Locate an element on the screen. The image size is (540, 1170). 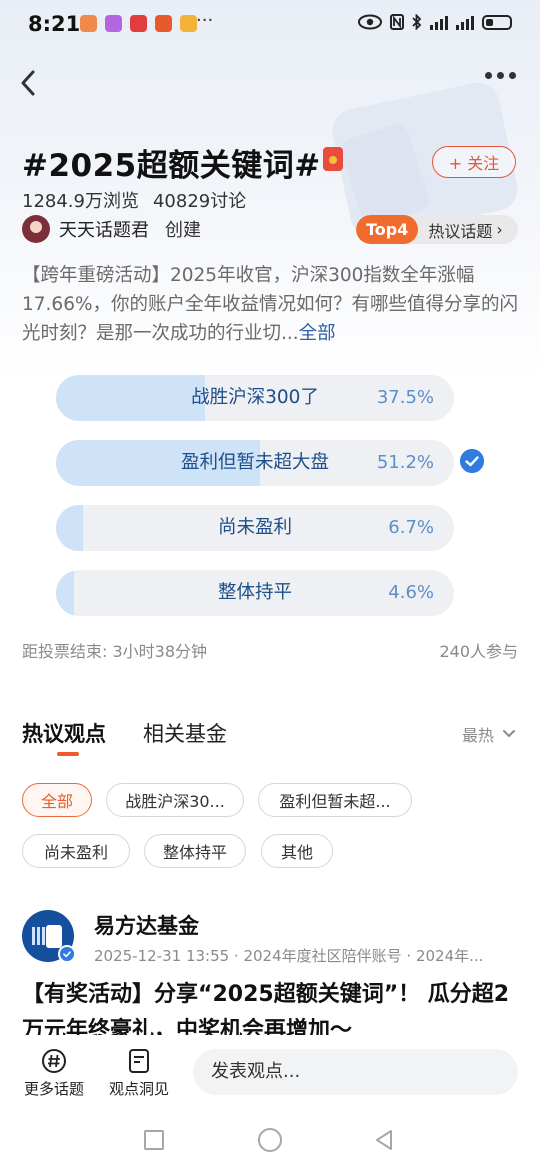
creator-avatar is located at coordinates (36, 229).